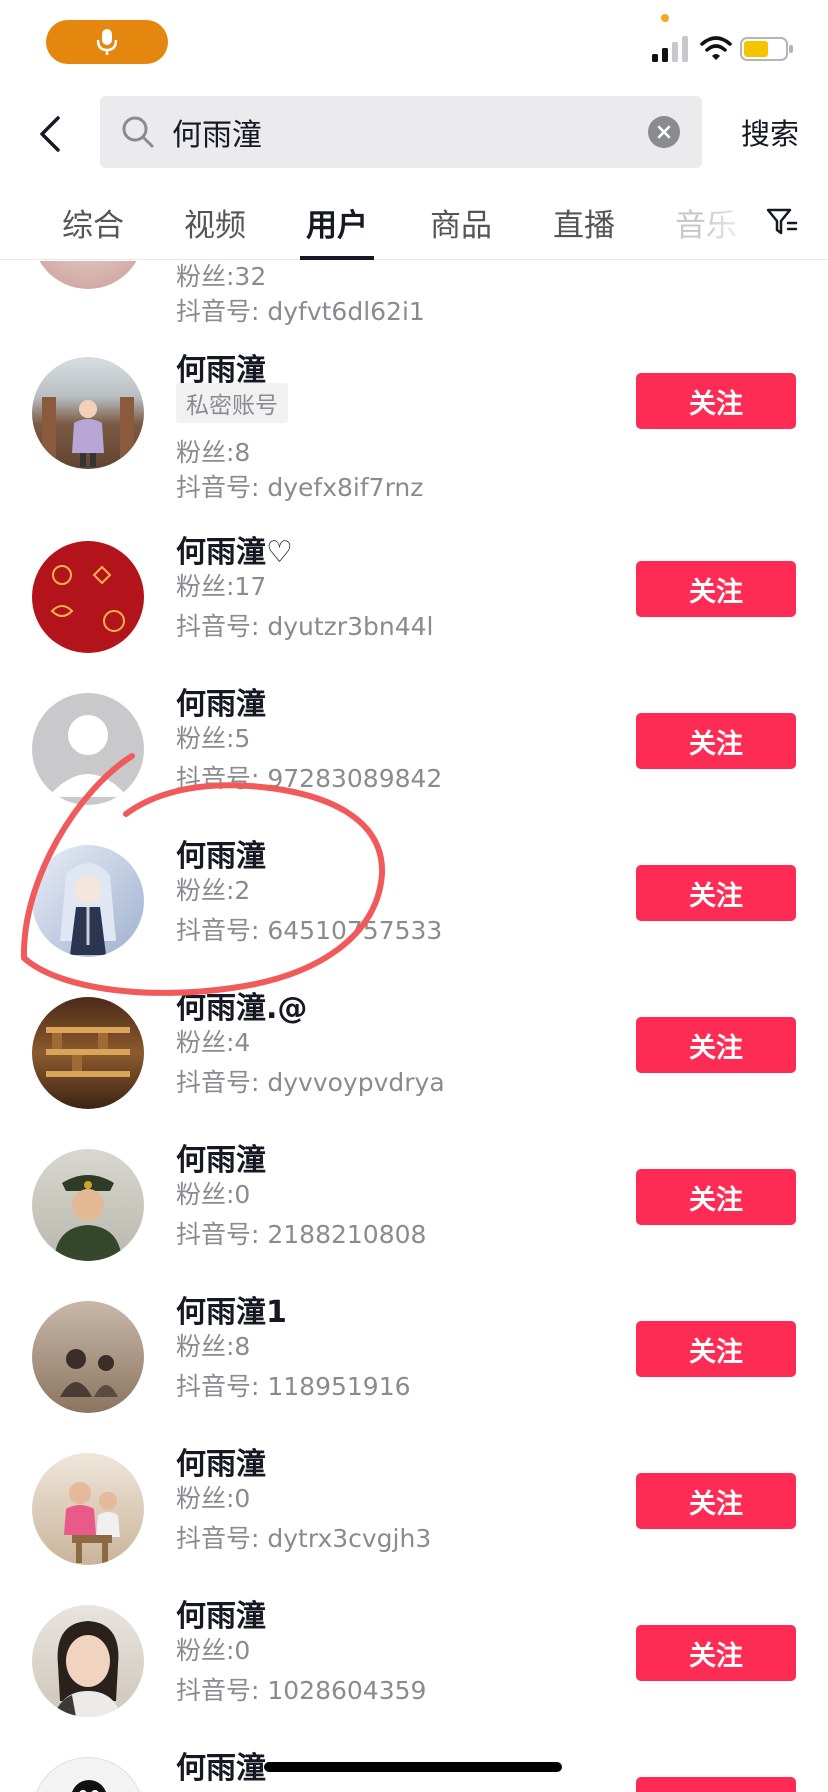  Describe the element at coordinates (293, 1386) in the screenshot. I see `douyin-id: 抖音号: 118951916` at that location.